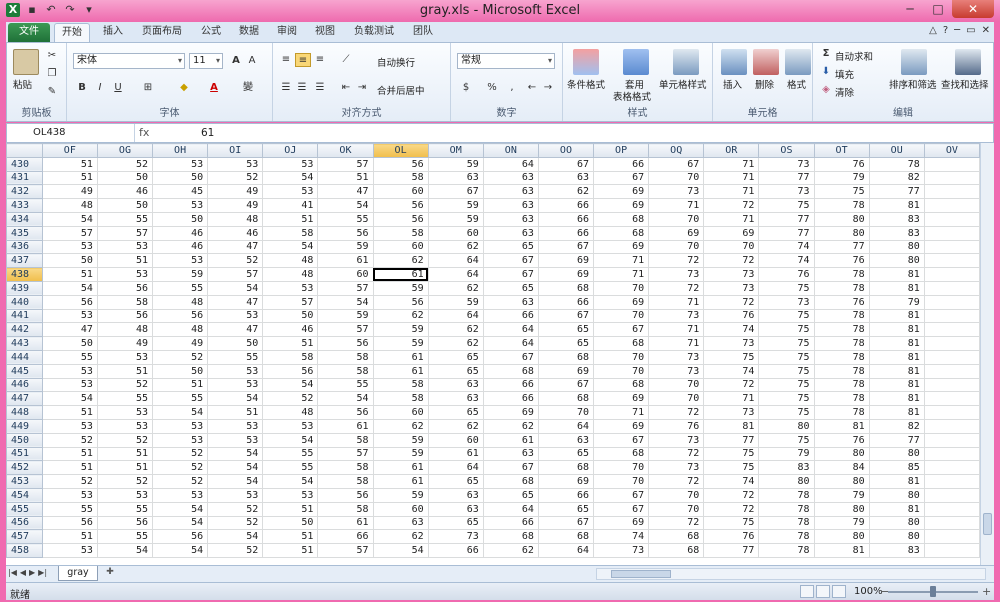  What do you see at coordinates (23, 572) in the screenshot?
I see `prev-sheet-icon: ◀` at bounding box center [23, 572].